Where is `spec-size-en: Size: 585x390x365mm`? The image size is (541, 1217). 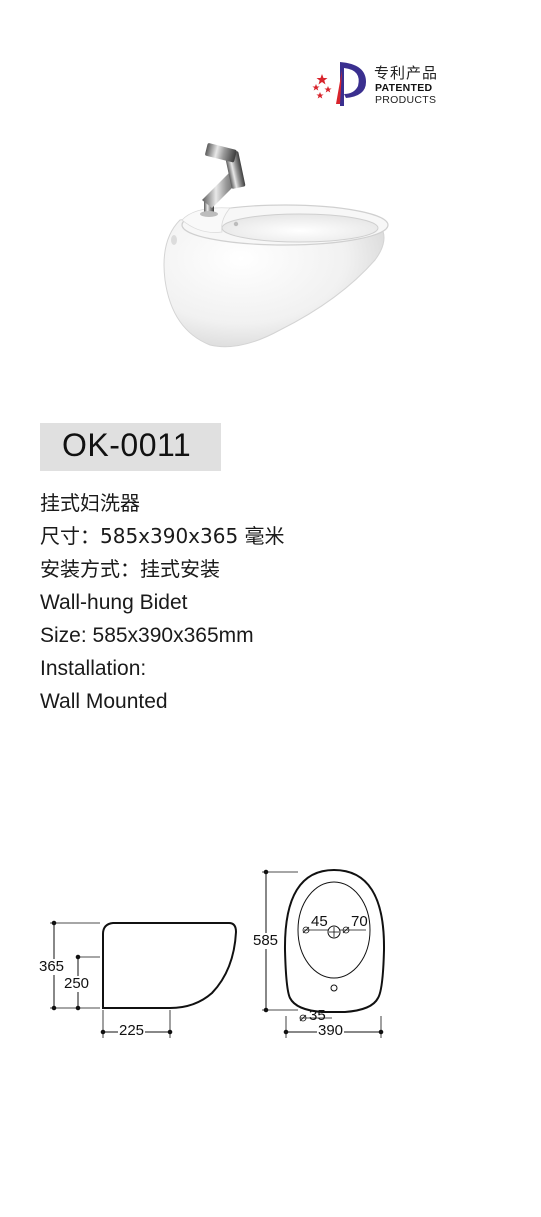 spec-size-en: Size: 585x390x365mm is located at coordinates (147, 635).